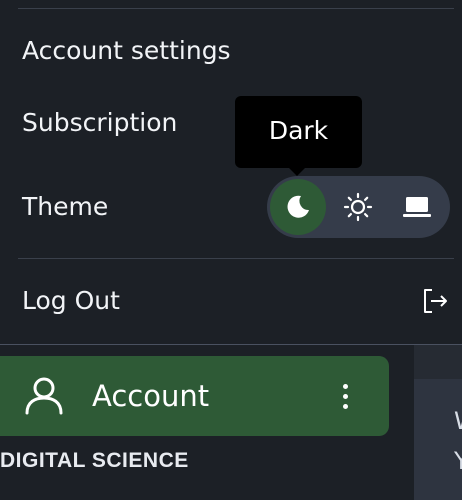  Describe the element at coordinates (458, 461) in the screenshot. I see `main-content-text-line2: Y` at that location.